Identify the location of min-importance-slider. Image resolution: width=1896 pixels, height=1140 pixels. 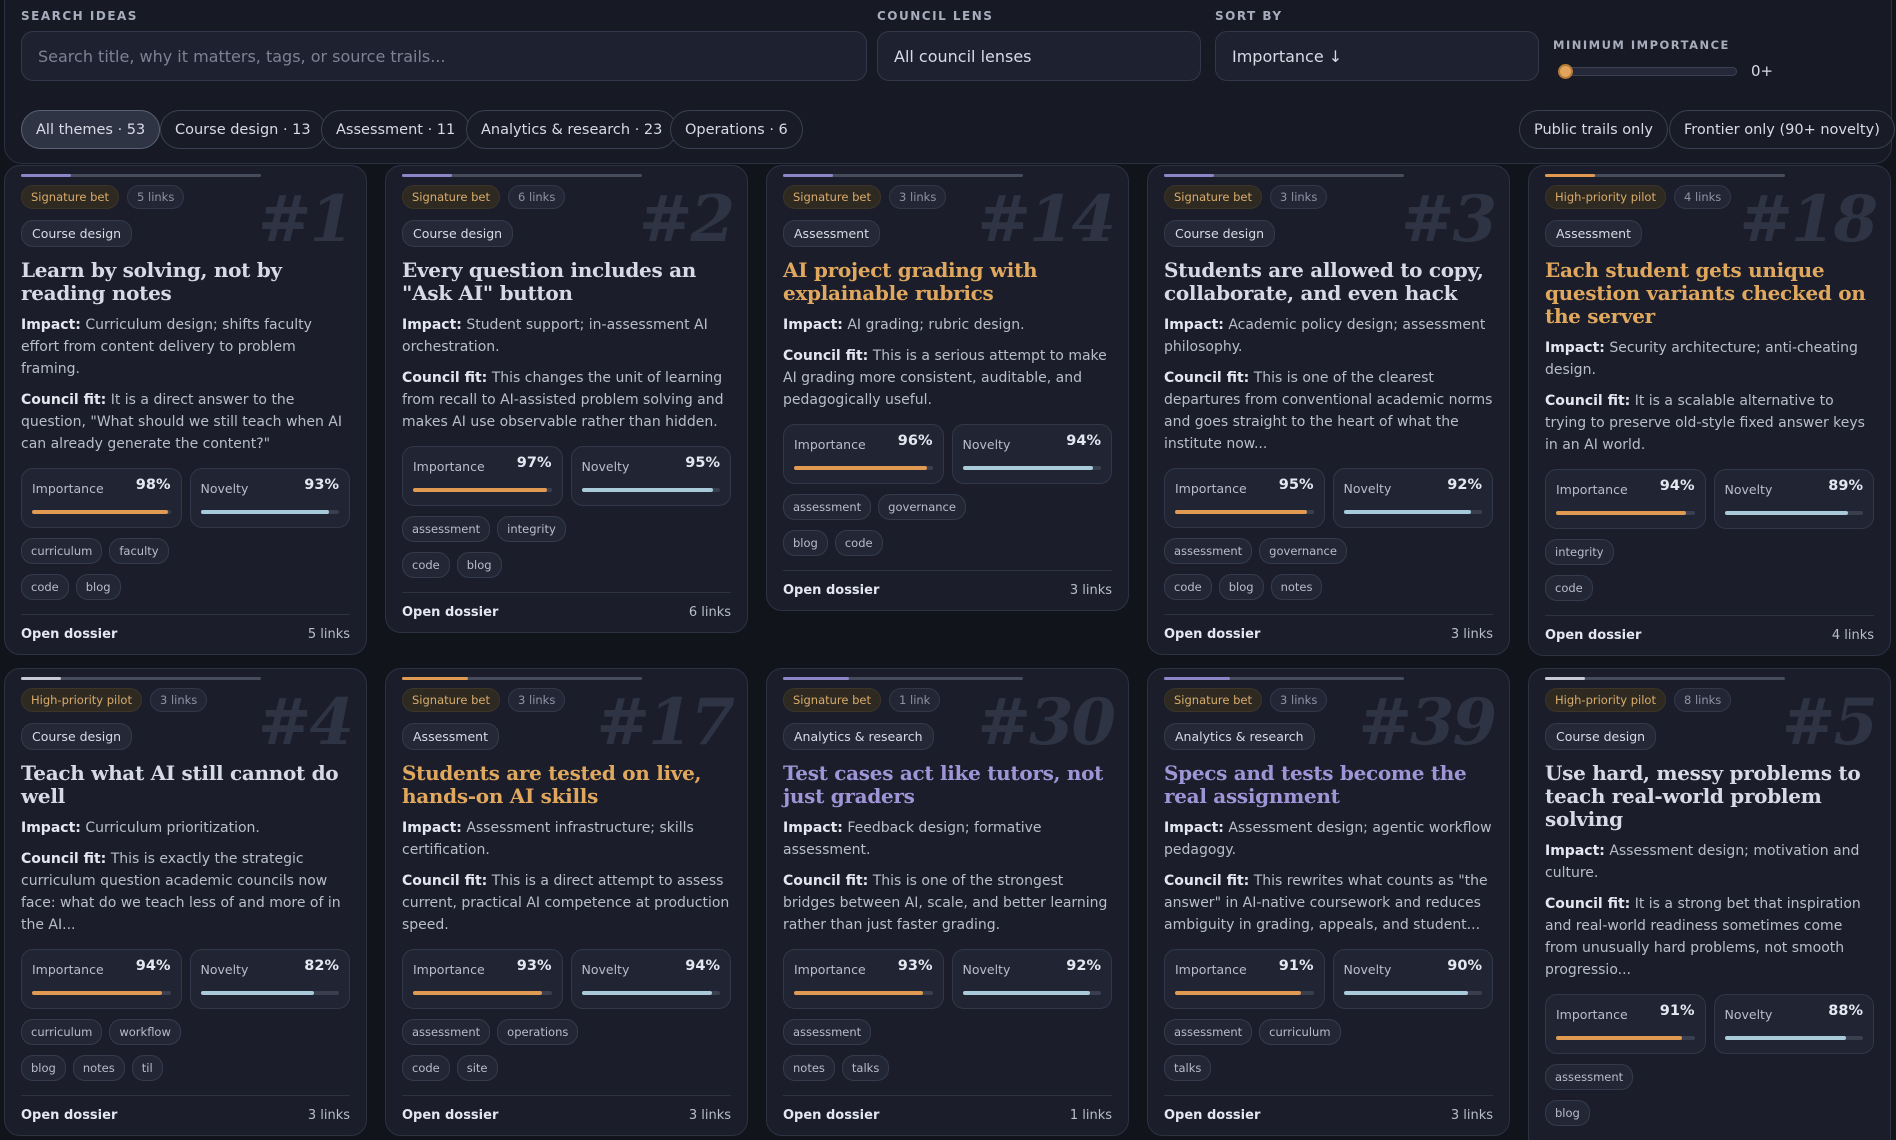
(1647, 71).